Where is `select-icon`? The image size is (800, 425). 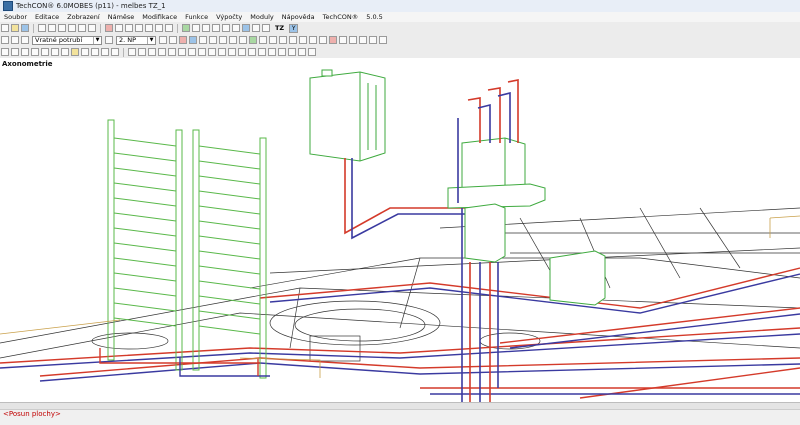
select-icon is located at coordinates (119, 28).